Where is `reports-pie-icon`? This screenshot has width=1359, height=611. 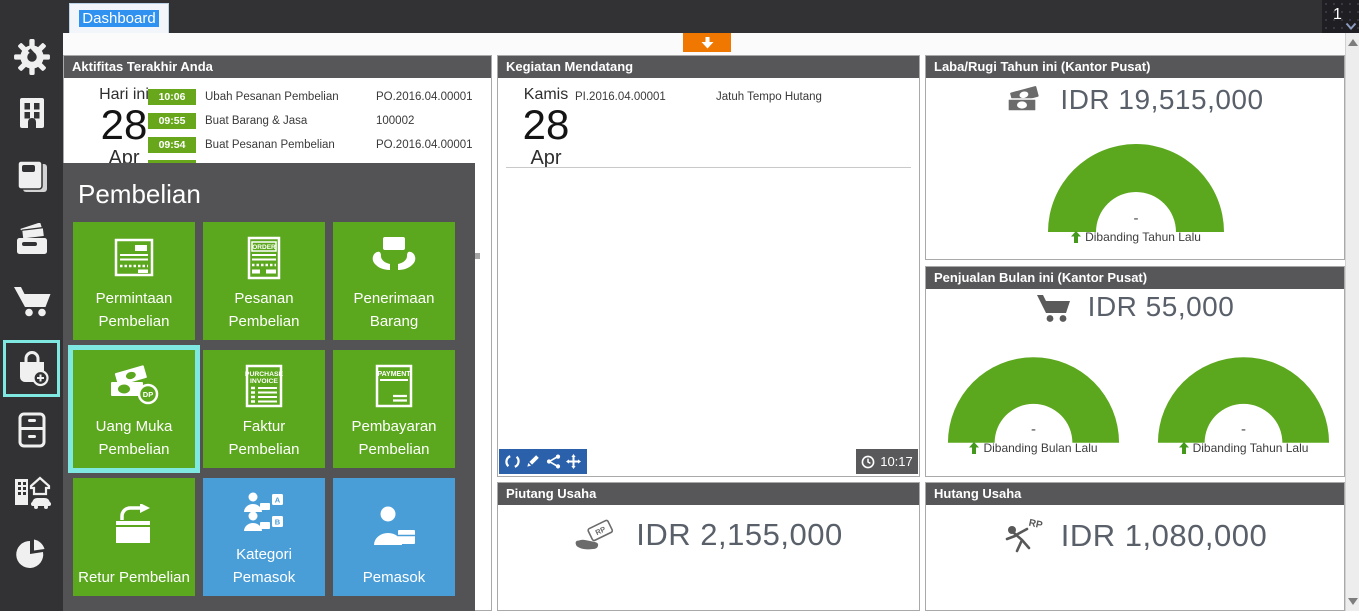 reports-pie-icon is located at coordinates (30, 553).